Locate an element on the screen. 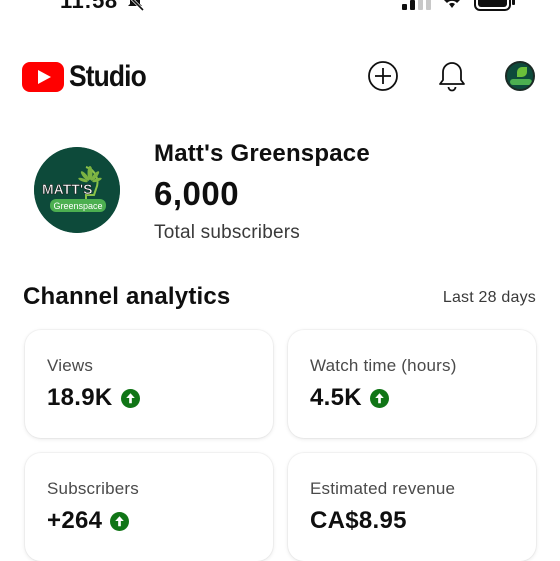  revenue-card: Estimated revenue CA$8.95 is located at coordinates (412, 507).